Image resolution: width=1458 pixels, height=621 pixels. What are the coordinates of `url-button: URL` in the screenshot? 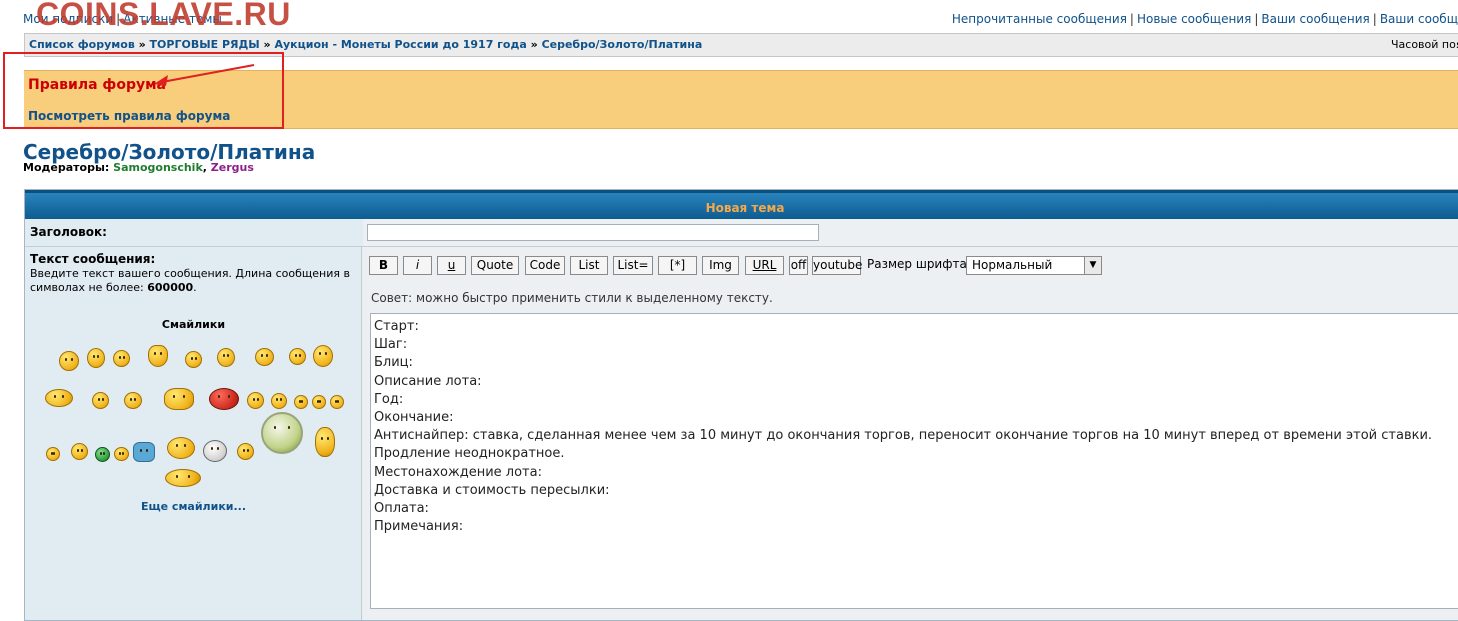 It's located at (764, 265).